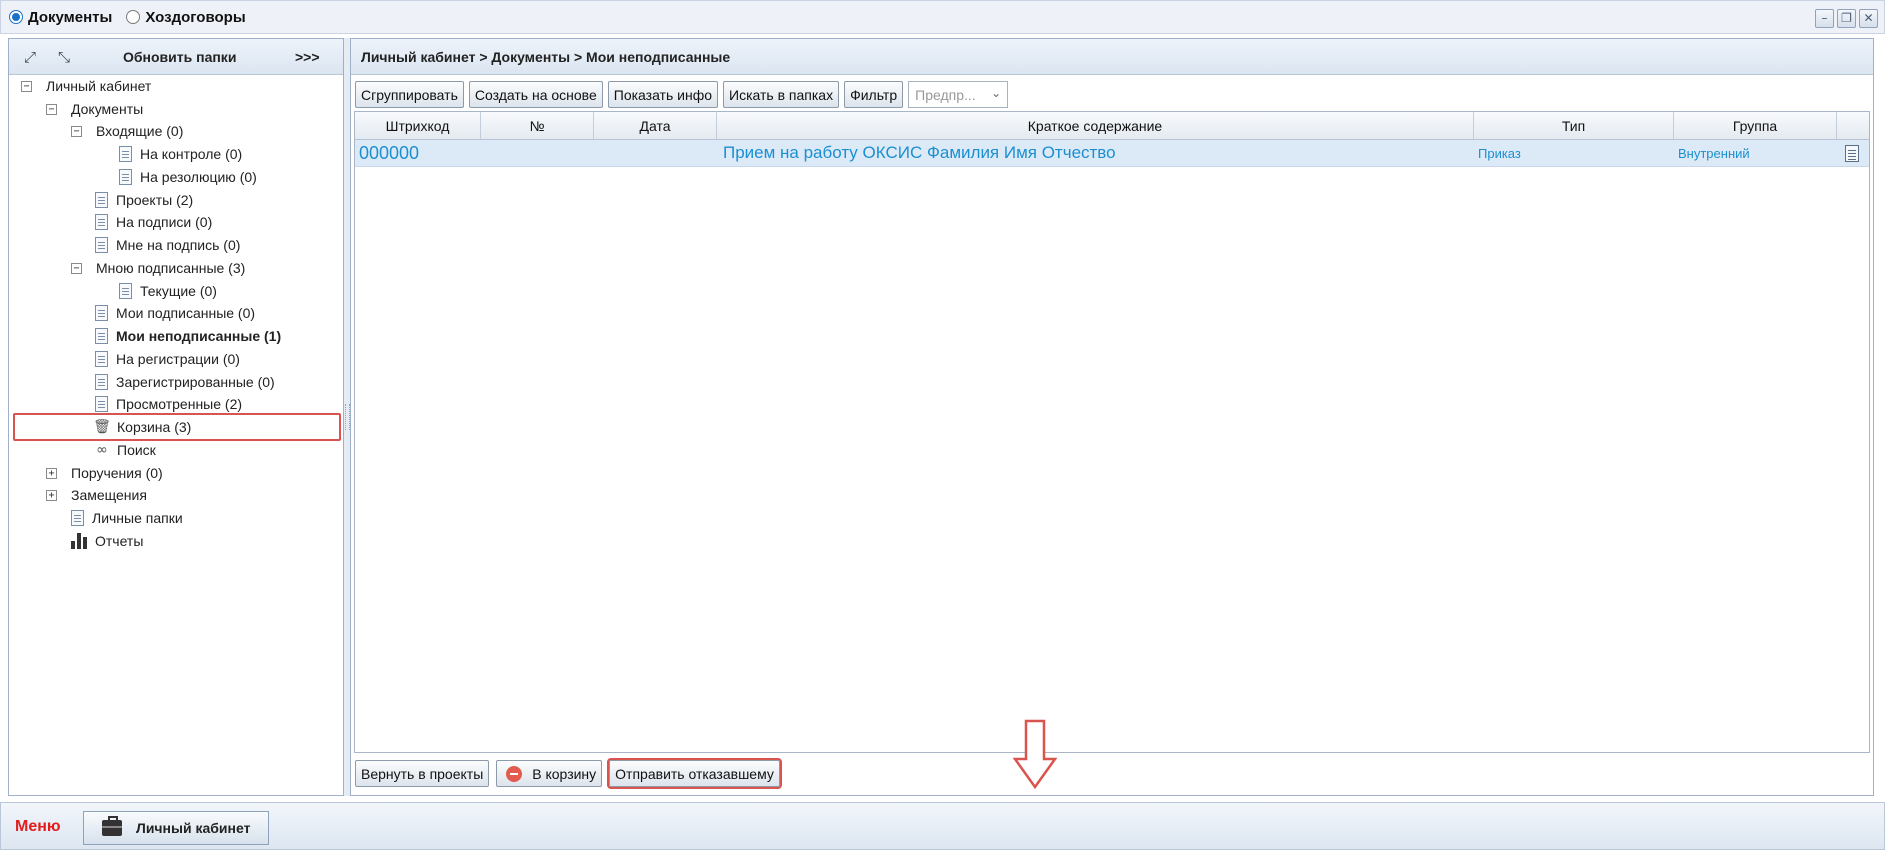  What do you see at coordinates (195, 17) in the screenshot?
I see `radio-contracts-label: Хоздоговоры` at bounding box center [195, 17].